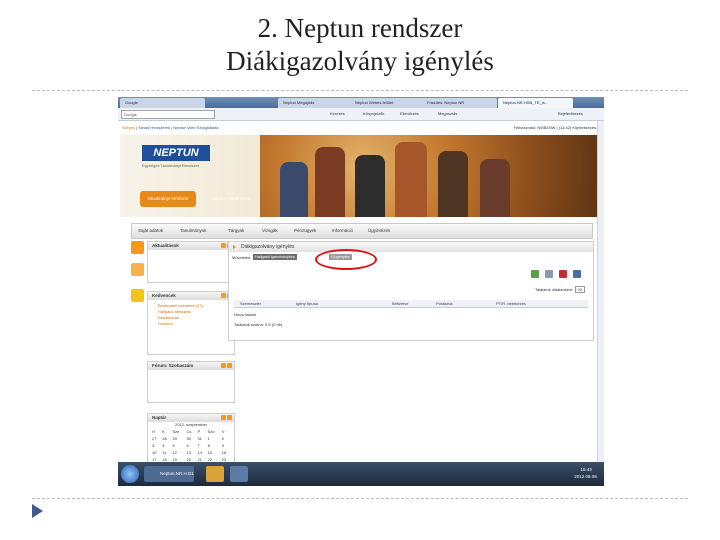 Image resolution: width=720 pixels, height=540 pixels. I want to click on neptun-logo: NEPTUN, so click(176, 153).